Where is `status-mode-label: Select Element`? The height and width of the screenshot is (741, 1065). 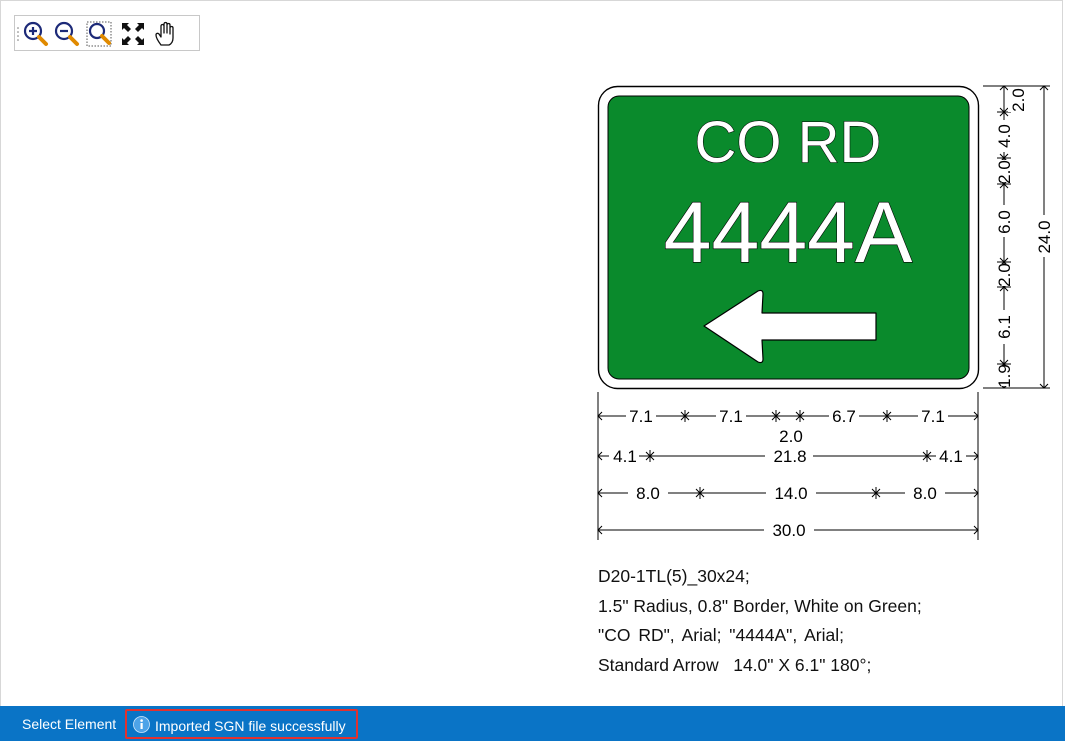
status-mode-label: Select Element is located at coordinates (69, 724).